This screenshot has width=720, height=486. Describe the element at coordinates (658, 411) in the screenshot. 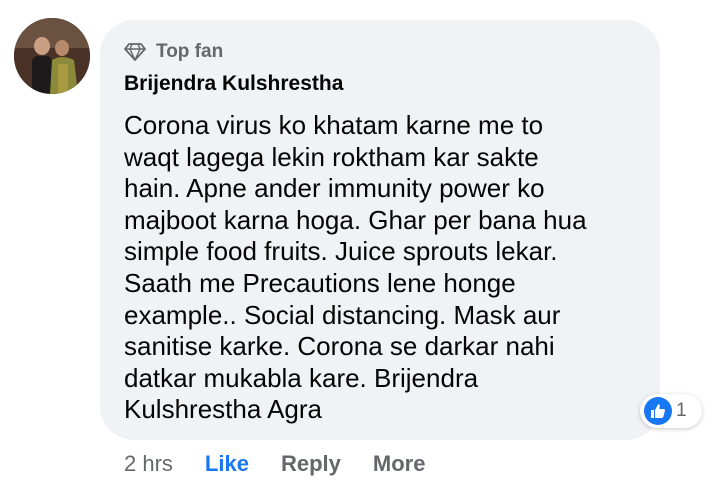

I see `like-icon` at that location.